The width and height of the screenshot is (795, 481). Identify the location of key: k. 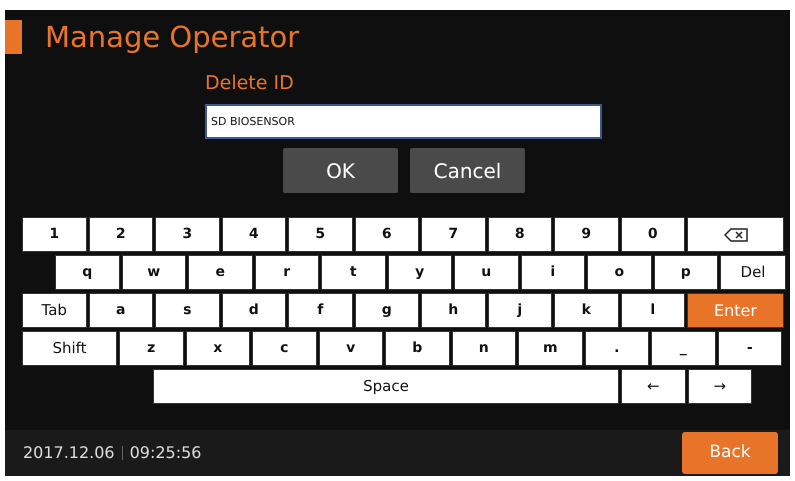
(586, 310).